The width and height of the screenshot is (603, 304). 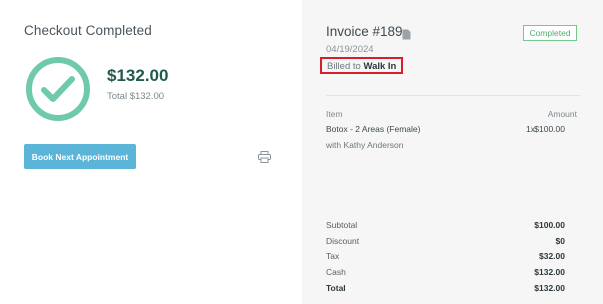 I want to click on summary-total-value: $132.00, so click(x=549, y=288).